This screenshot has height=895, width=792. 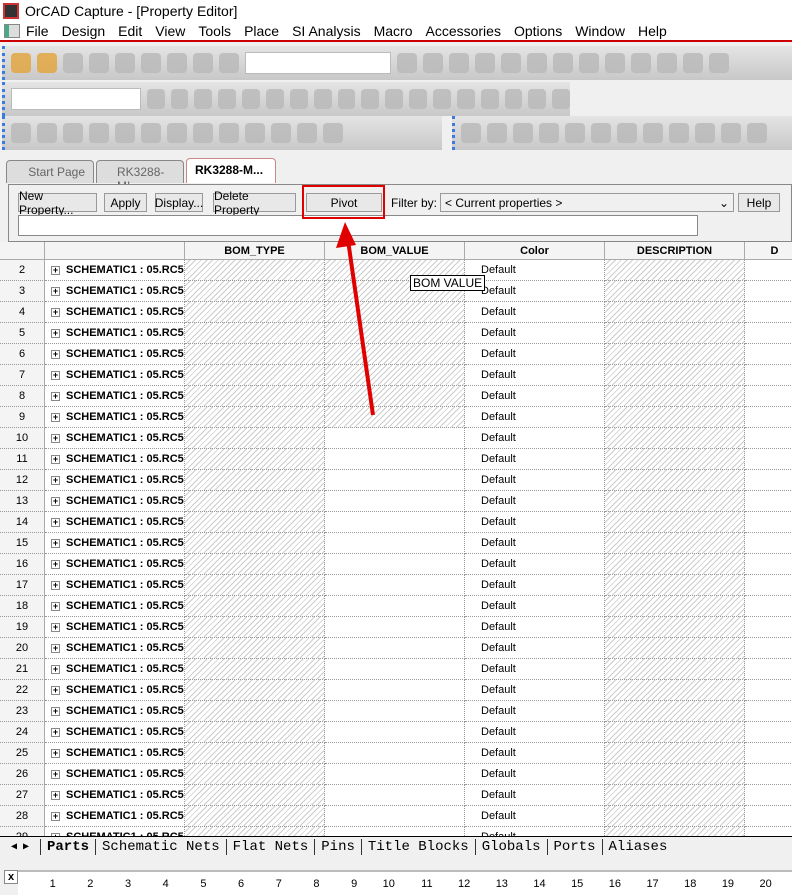 What do you see at coordinates (241, 883) in the screenshot?
I see `ruler-tick-label: 6` at bounding box center [241, 883].